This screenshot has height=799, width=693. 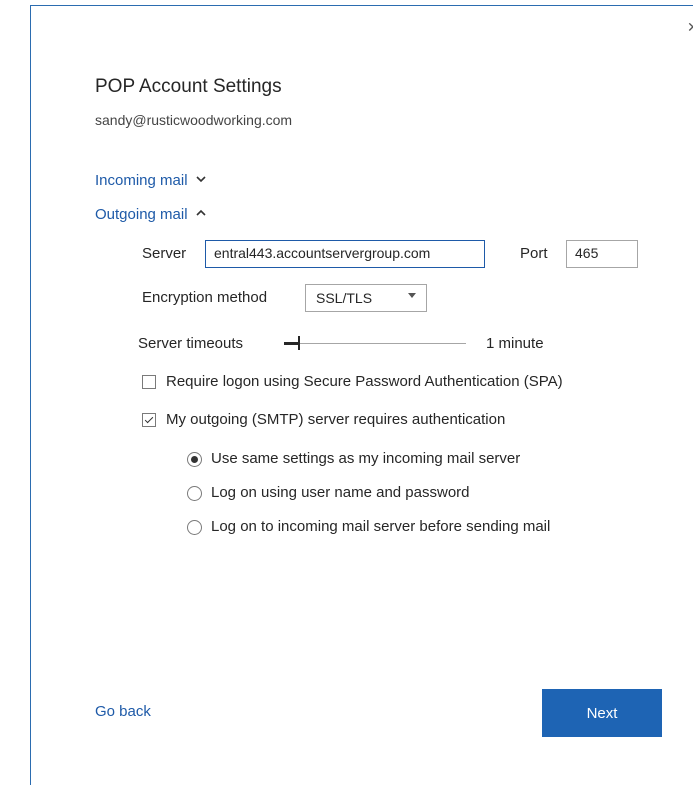 I want to click on timeout-value: 1 minute, so click(x=515, y=343).